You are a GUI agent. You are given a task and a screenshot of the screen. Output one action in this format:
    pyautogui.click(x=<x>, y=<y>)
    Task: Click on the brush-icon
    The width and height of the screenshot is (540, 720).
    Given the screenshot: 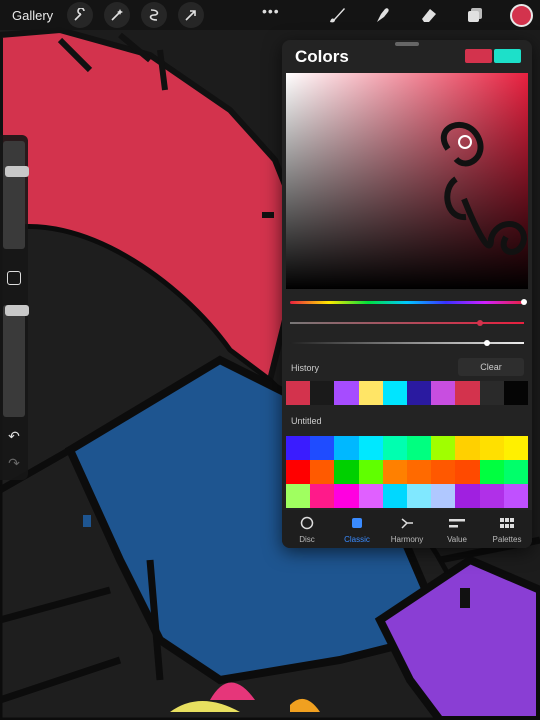 What is the action you would take?
    pyautogui.click(x=337, y=15)
    